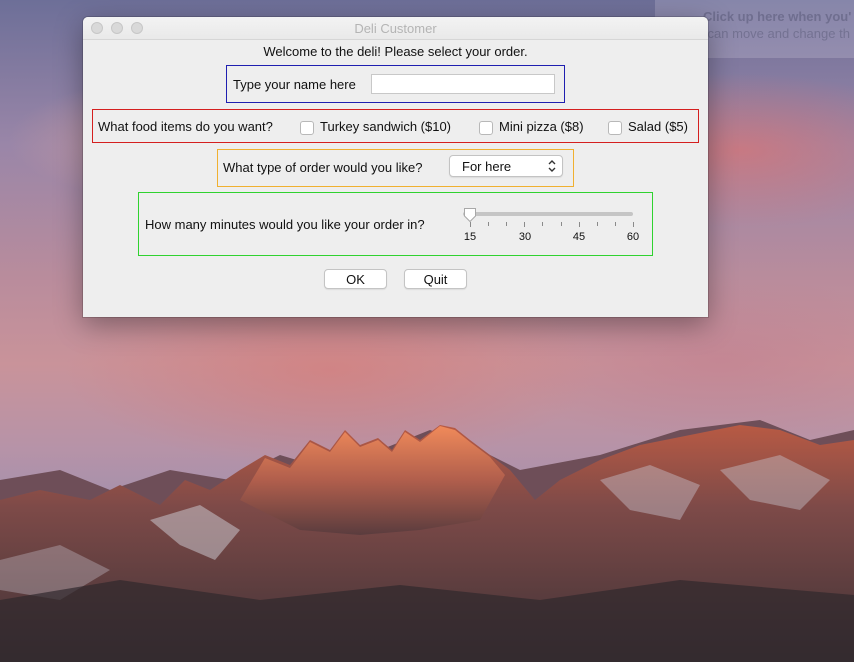  I want to click on turkey-sandwich-label: Turkey sandwich ($10), so click(385, 126).